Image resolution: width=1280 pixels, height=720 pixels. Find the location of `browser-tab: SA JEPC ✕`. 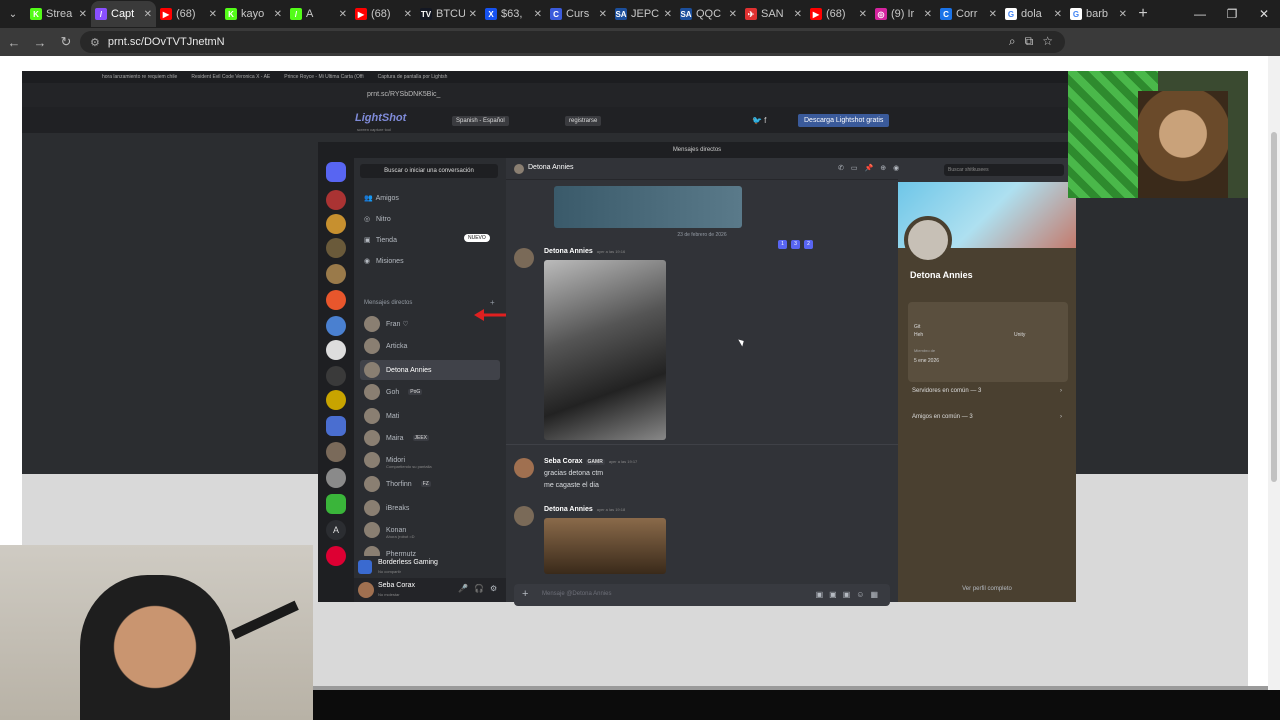

browser-tab: SA JEPC ✕ is located at coordinates (643, 14).